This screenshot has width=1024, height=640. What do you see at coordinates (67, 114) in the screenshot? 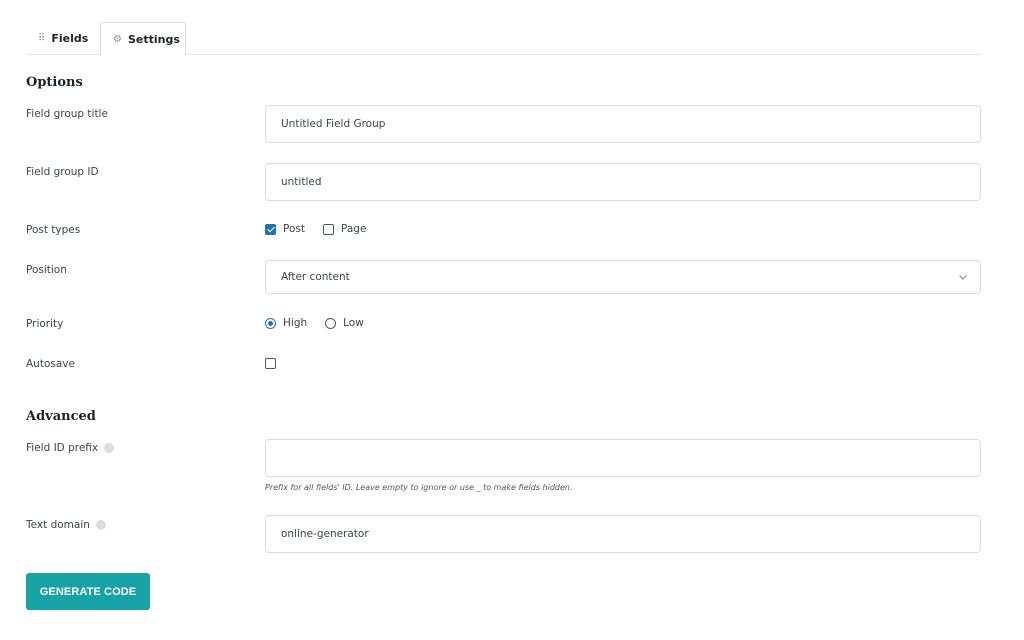
I see `field-group-title-label: Field group title` at bounding box center [67, 114].